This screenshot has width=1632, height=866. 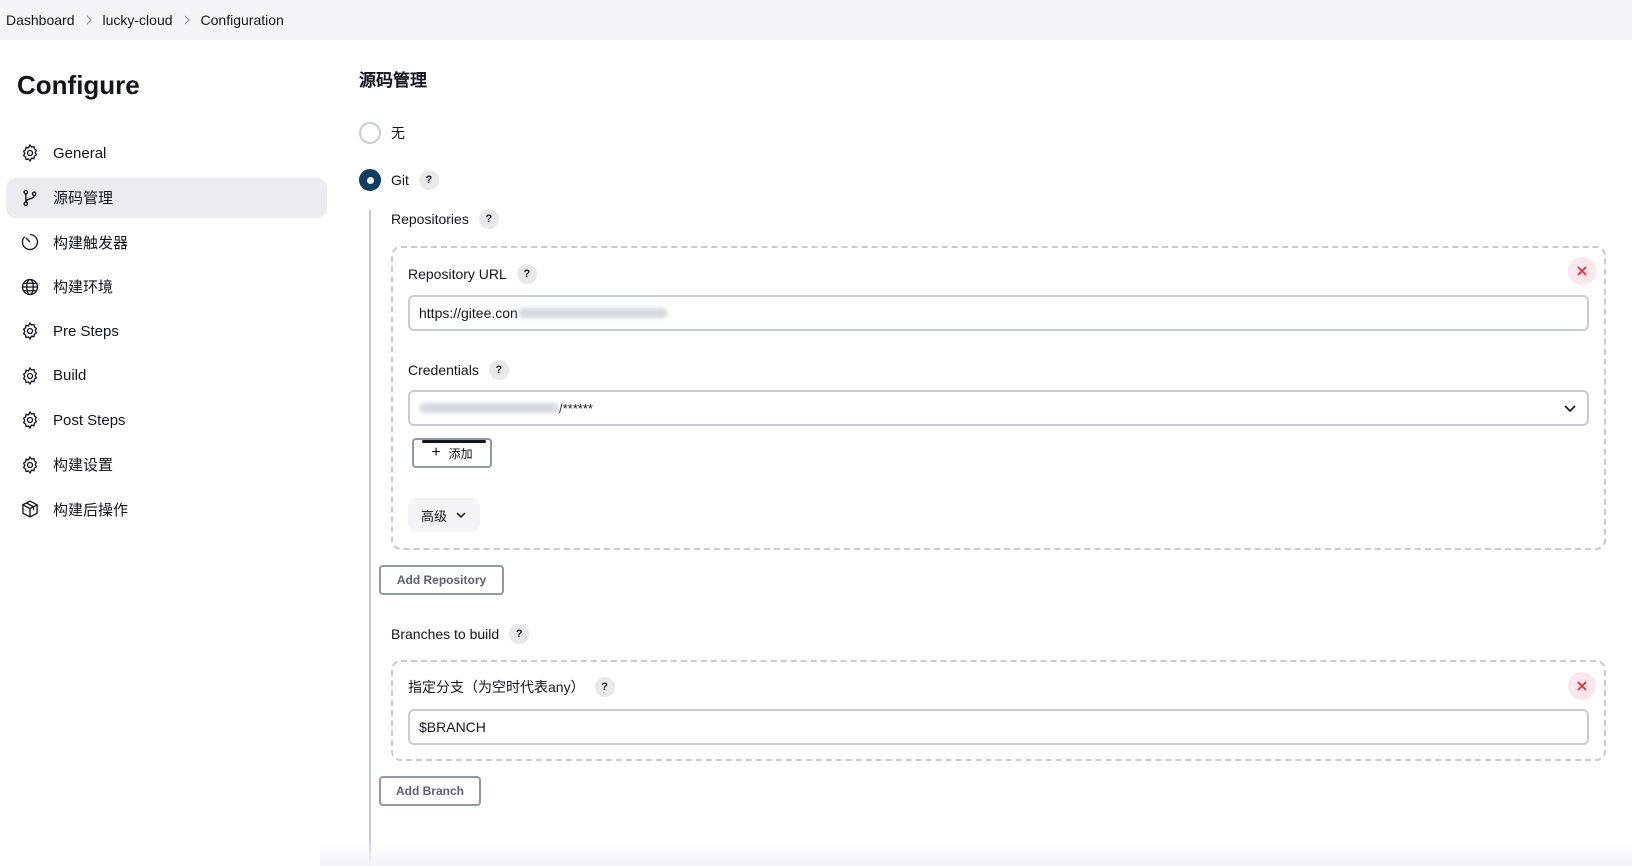 I want to click on radio-label: 无, so click(x=398, y=133).